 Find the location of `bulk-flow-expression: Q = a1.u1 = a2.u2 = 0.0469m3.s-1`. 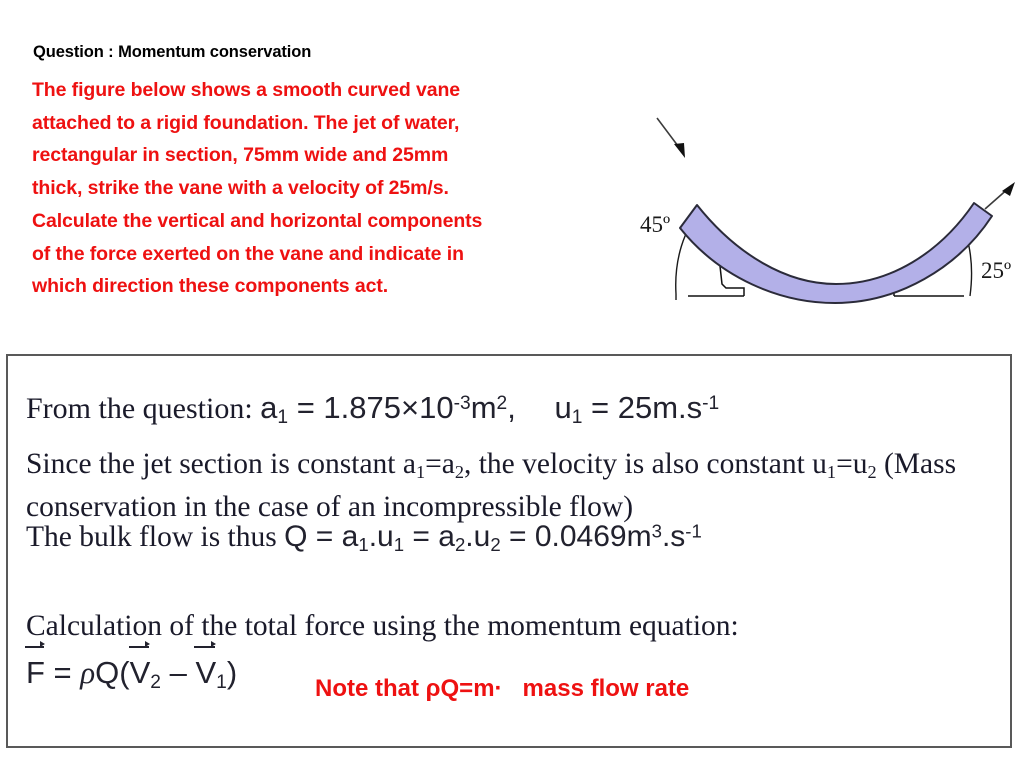

bulk-flow-expression: Q = a1.u1 = a2.u2 = 0.0469m3.s-1 is located at coordinates (493, 537).